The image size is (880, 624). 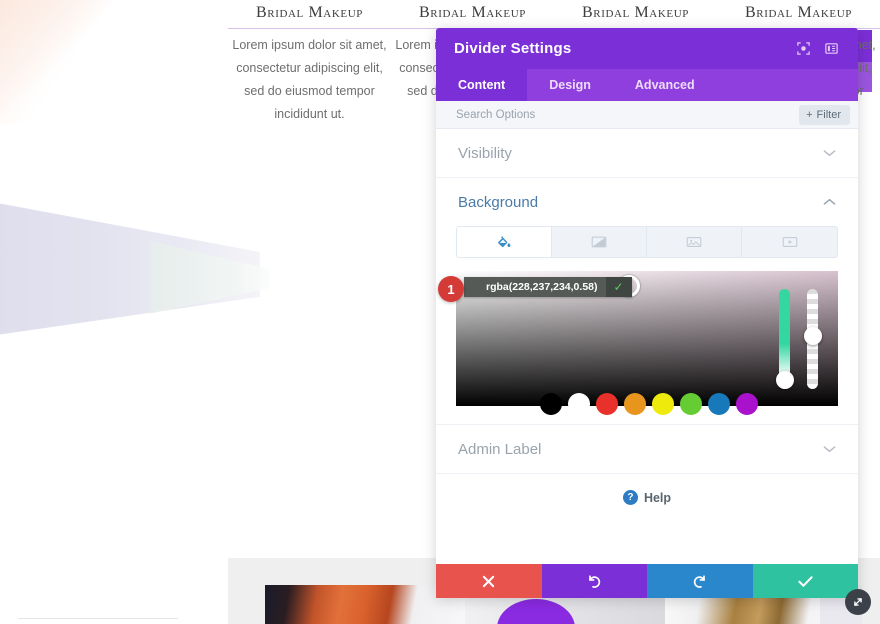 I want to click on background-gradient-tab, so click(x=599, y=242).